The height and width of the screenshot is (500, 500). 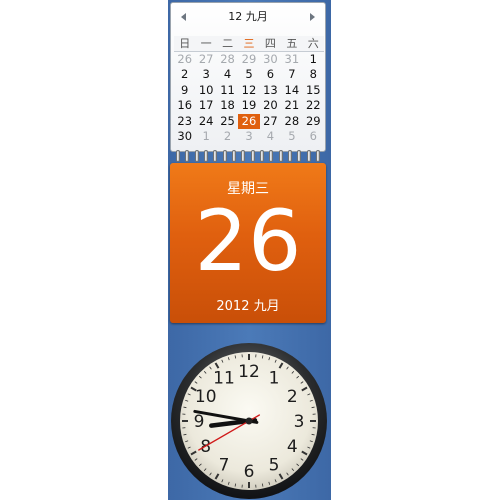 What do you see at coordinates (205, 122) in the screenshot?
I see `calendar-day: 24` at bounding box center [205, 122].